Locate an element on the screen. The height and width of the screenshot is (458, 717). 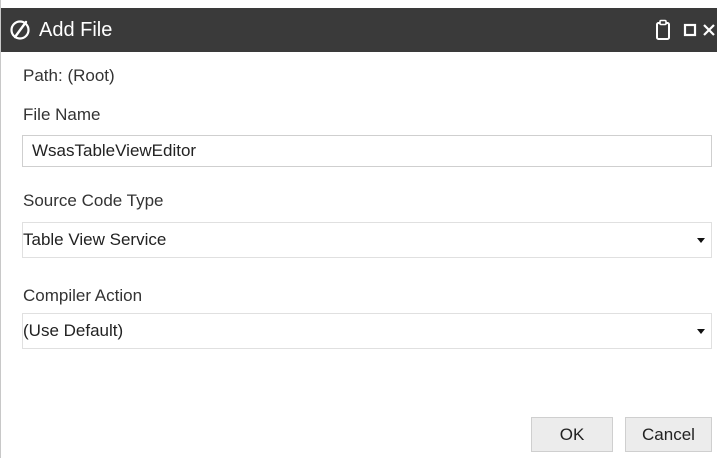
path-value: (Root) is located at coordinates (91, 75).